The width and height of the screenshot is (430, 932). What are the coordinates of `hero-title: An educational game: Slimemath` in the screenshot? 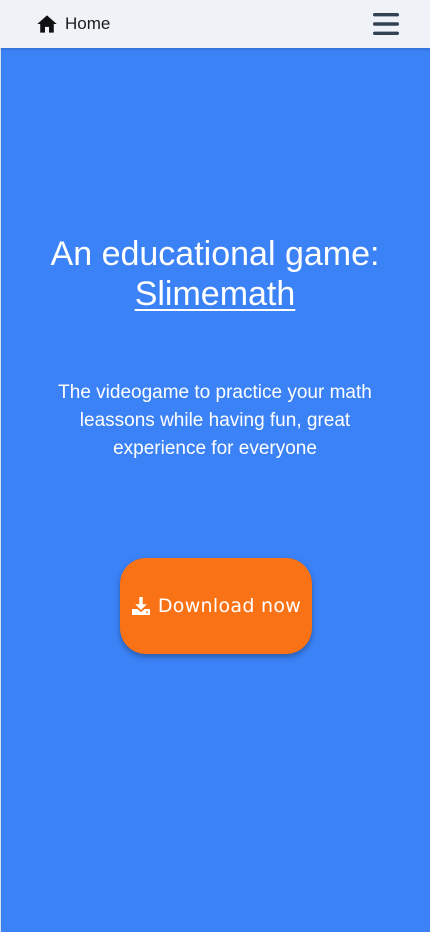 It's located at (215, 274).